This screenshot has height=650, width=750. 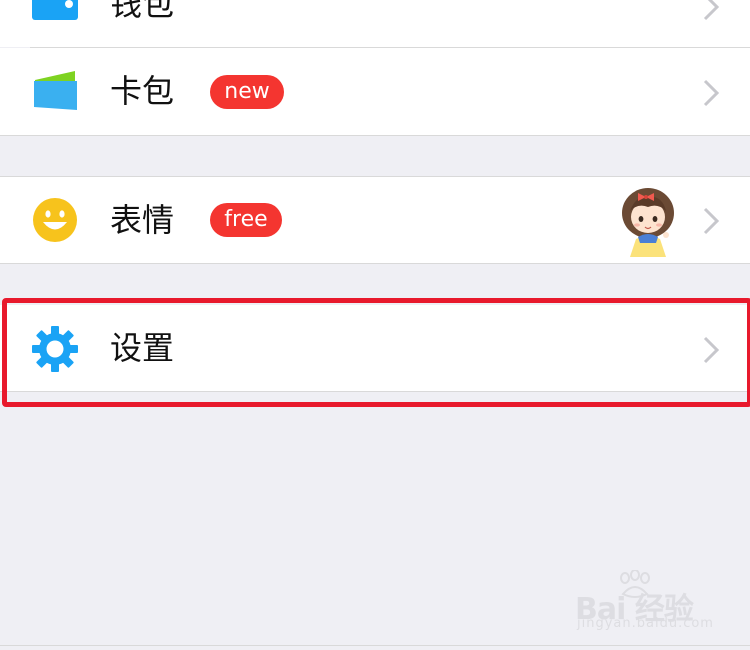 What do you see at coordinates (650, 602) in the screenshot?
I see `baidu-jingyan-watermark: Bai 经验 jingyan.baidu.com` at bounding box center [650, 602].